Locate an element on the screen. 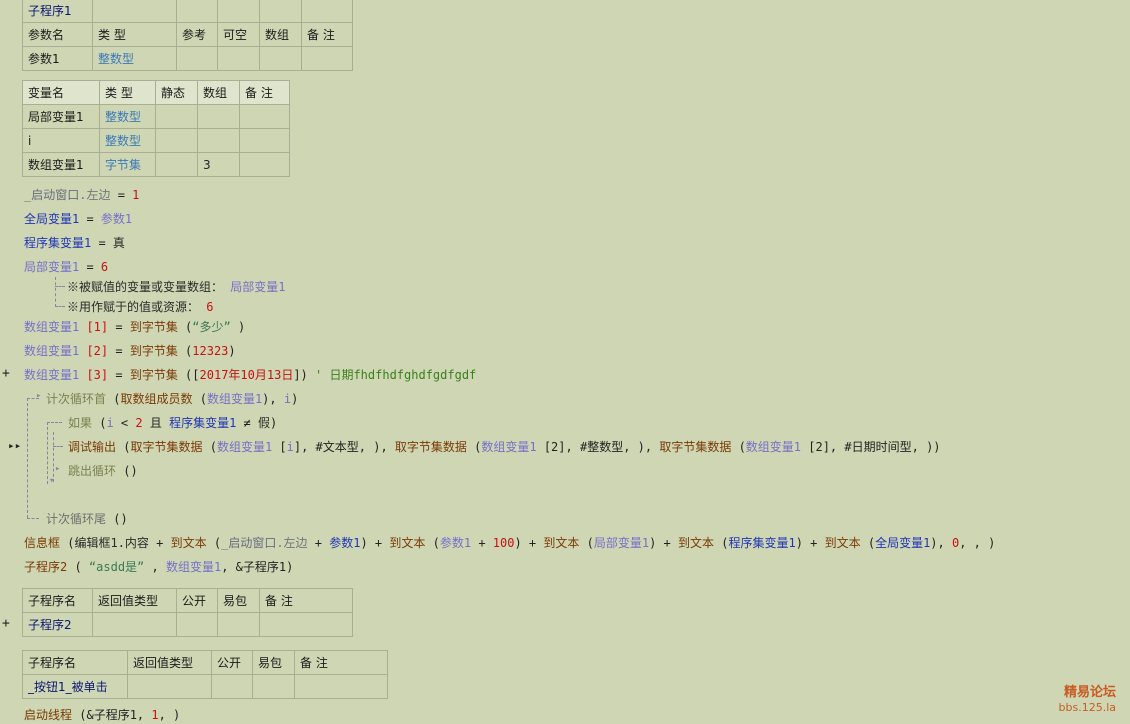 The height and width of the screenshot is (724, 1130). param-note-cell is located at coordinates (327, 58).